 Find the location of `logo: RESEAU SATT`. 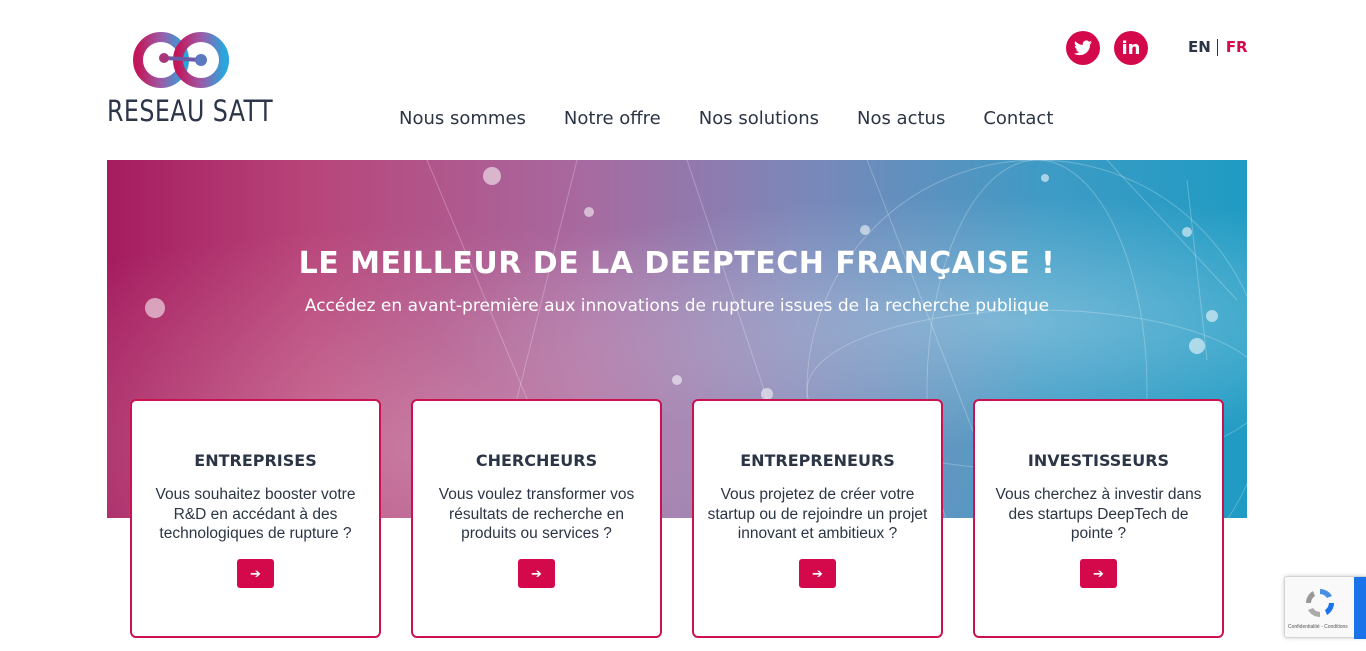

logo: RESEAU SATT is located at coordinates (190, 78).